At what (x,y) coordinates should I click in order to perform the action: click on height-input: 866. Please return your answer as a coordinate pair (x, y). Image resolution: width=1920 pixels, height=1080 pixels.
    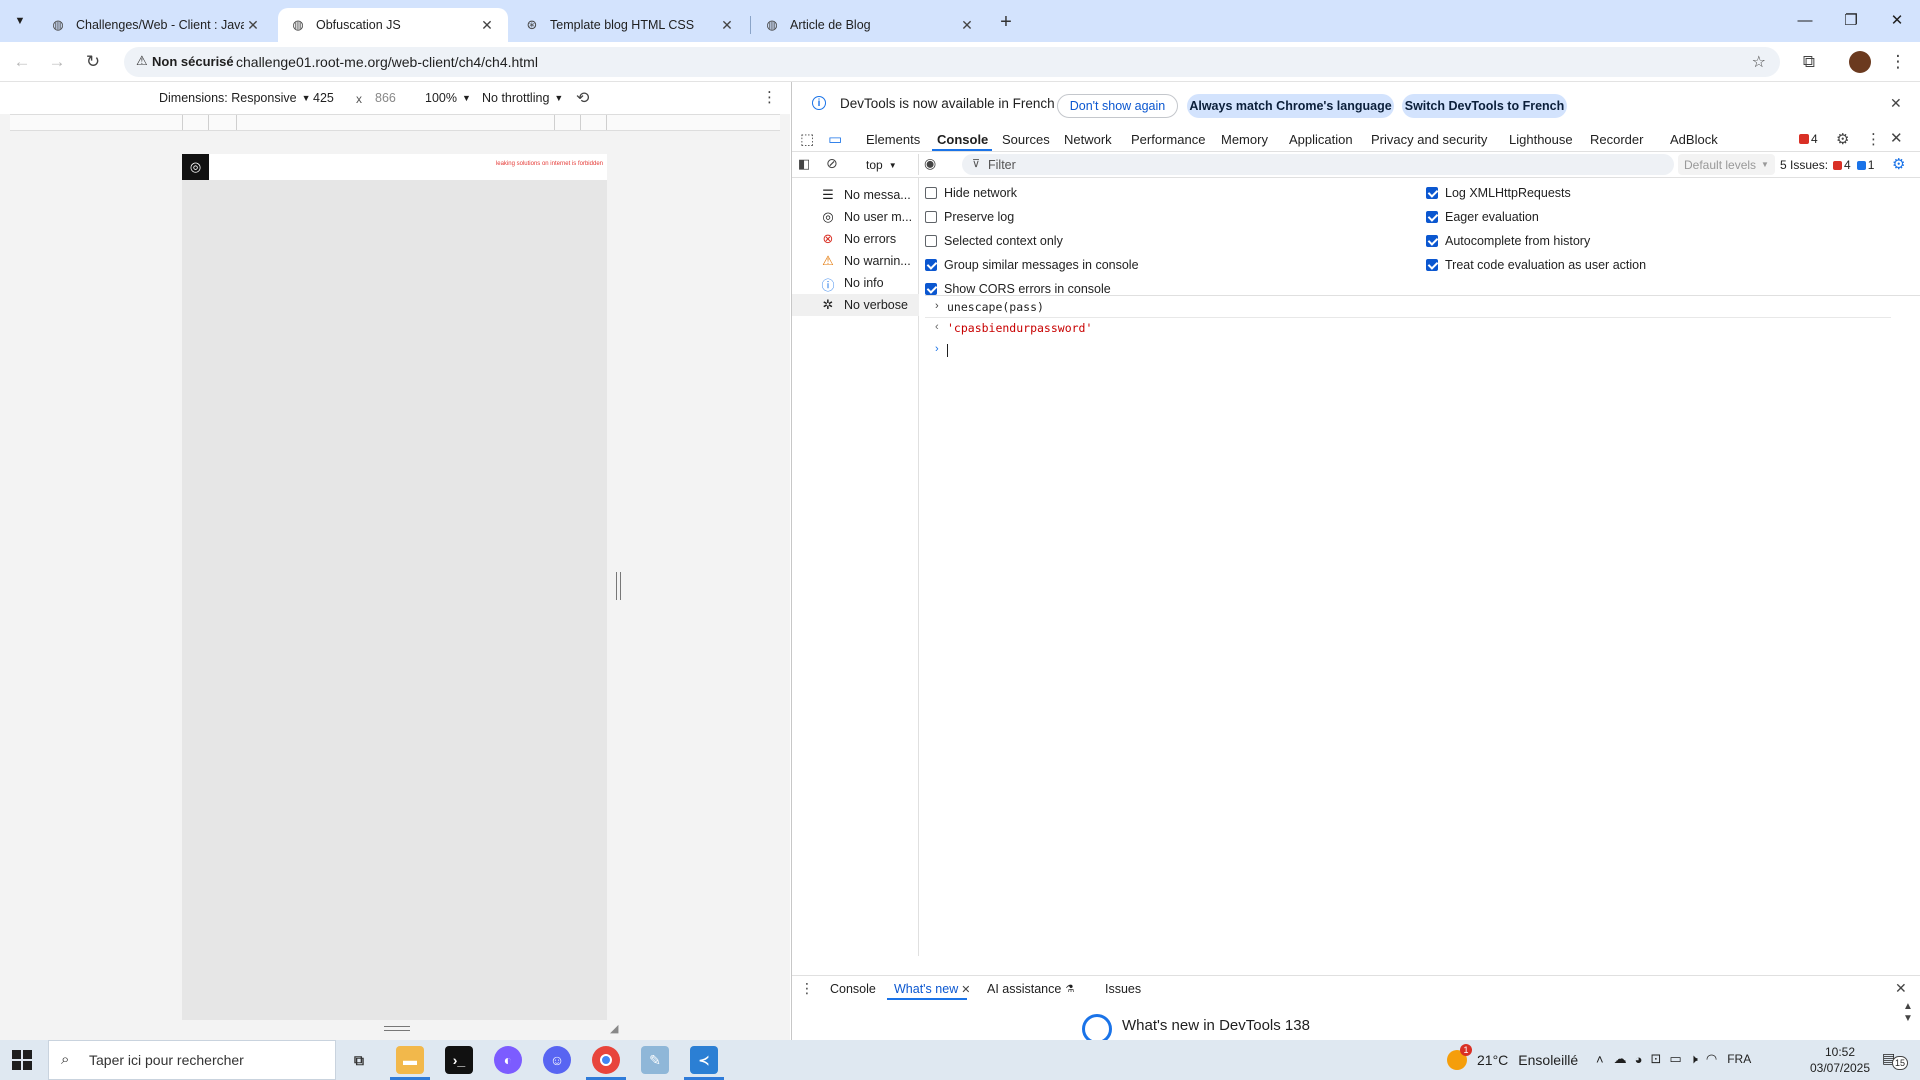
    Looking at the image, I should click on (392, 98).